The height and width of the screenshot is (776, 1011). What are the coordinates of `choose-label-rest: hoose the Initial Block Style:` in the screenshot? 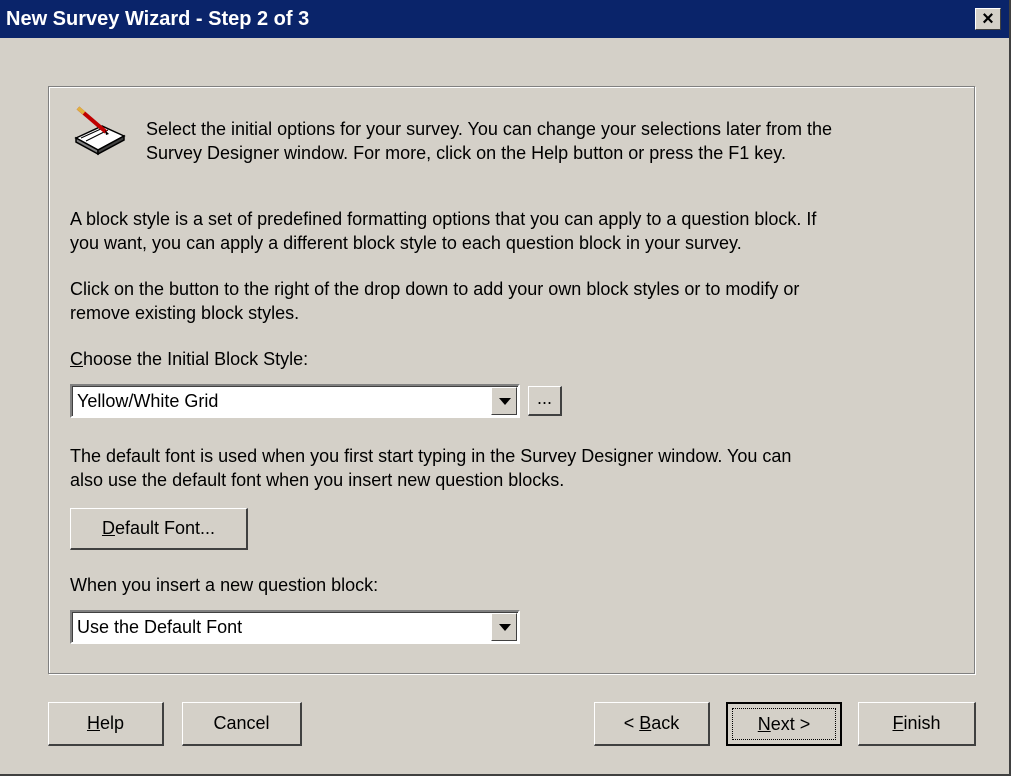 It's located at (196, 359).